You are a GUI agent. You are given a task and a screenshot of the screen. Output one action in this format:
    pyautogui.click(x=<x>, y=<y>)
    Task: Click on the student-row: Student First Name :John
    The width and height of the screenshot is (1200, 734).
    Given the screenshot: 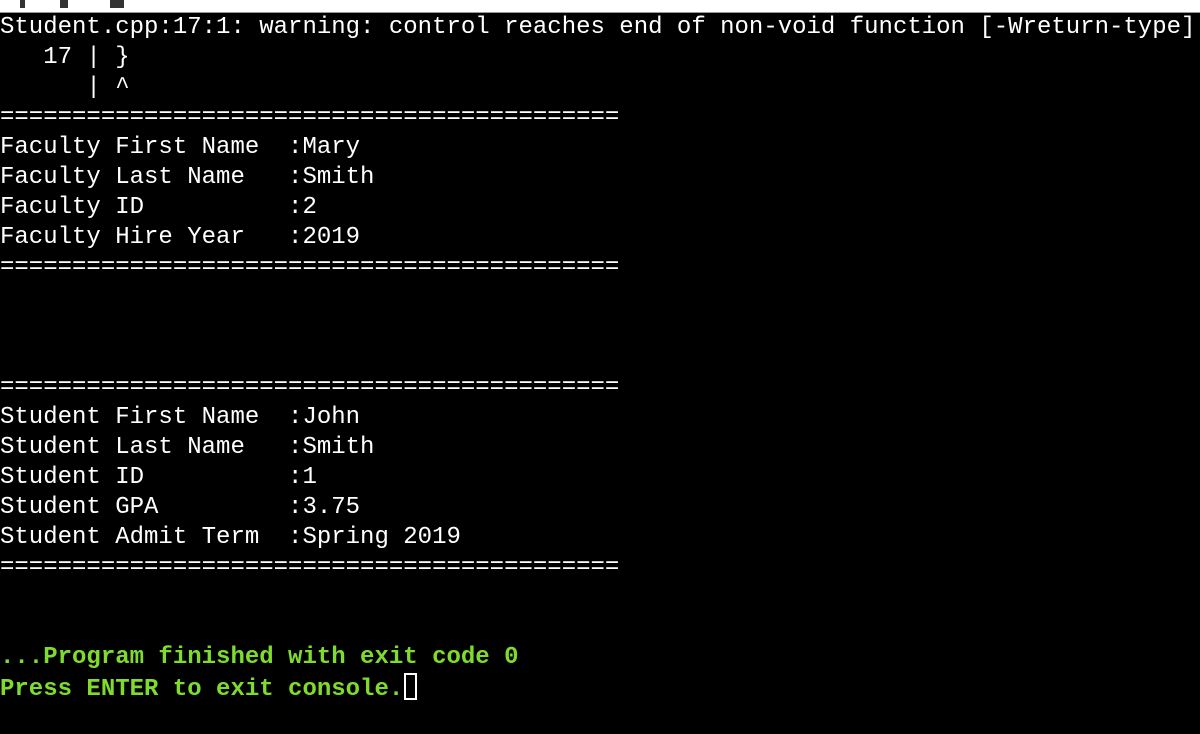 What is the action you would take?
    pyautogui.click(x=600, y=418)
    